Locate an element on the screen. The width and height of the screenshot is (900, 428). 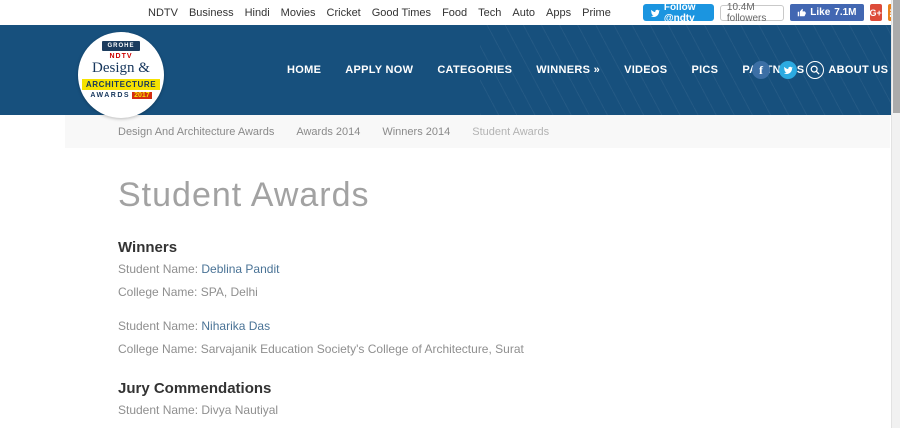
top-link-auto: Auto is located at coordinates (523, 13).